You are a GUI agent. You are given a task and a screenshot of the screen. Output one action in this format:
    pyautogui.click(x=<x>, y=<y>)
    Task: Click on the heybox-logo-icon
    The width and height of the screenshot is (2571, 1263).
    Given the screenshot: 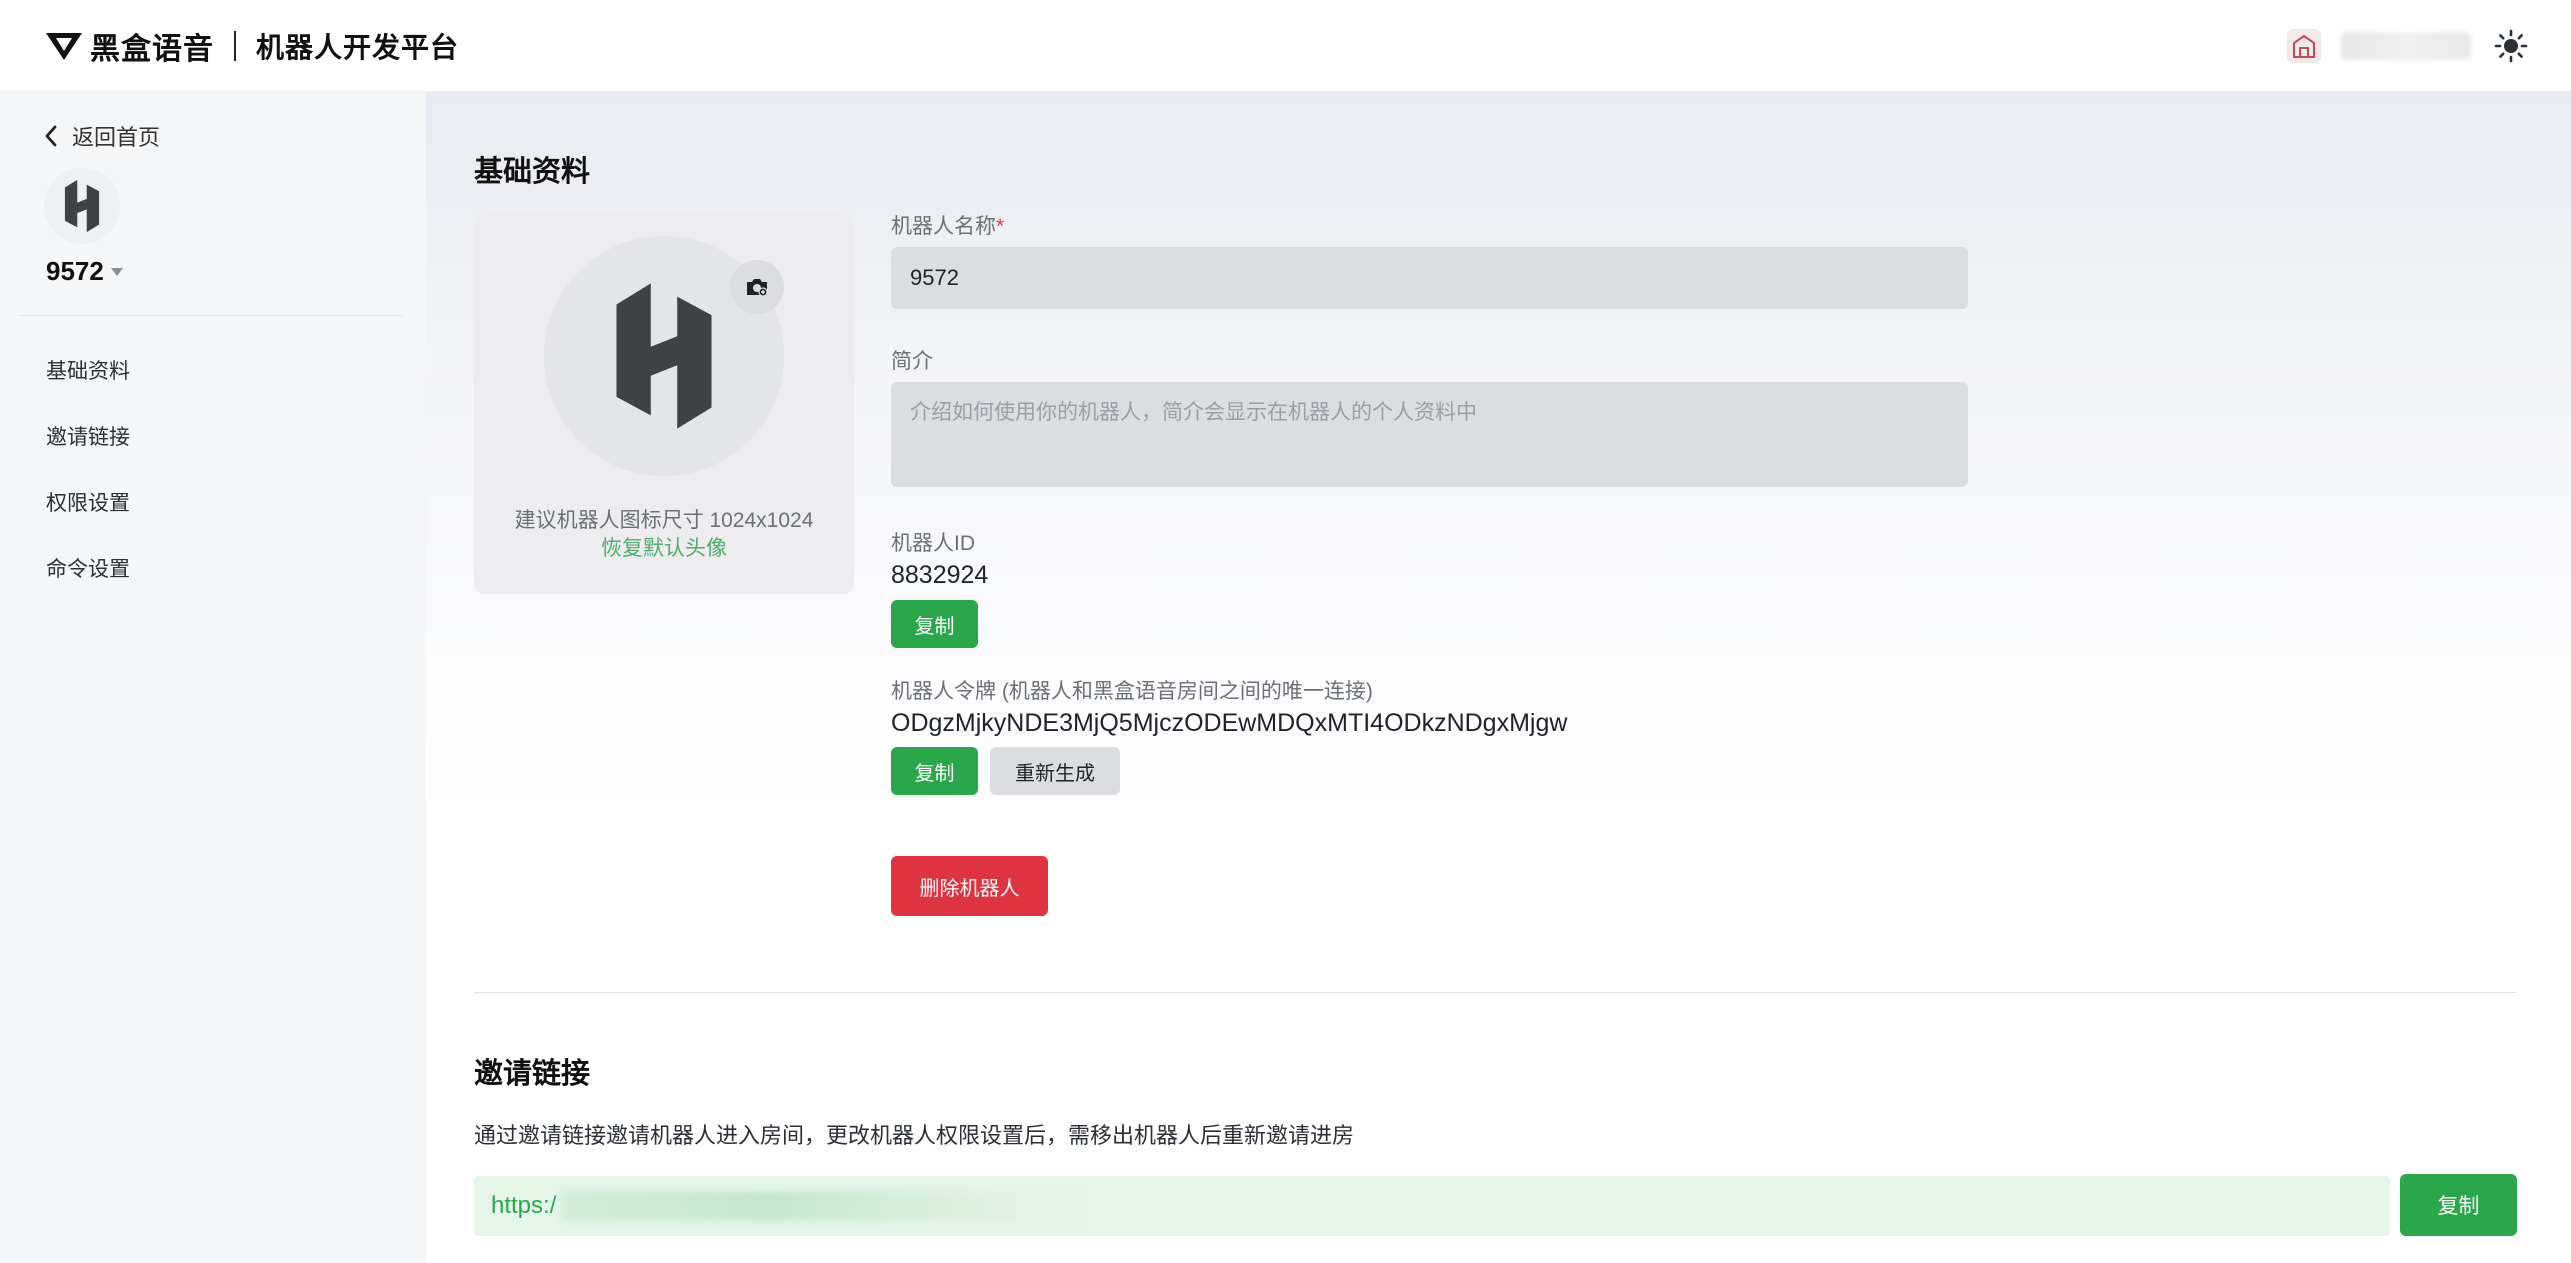 What is the action you would take?
    pyautogui.click(x=64, y=46)
    